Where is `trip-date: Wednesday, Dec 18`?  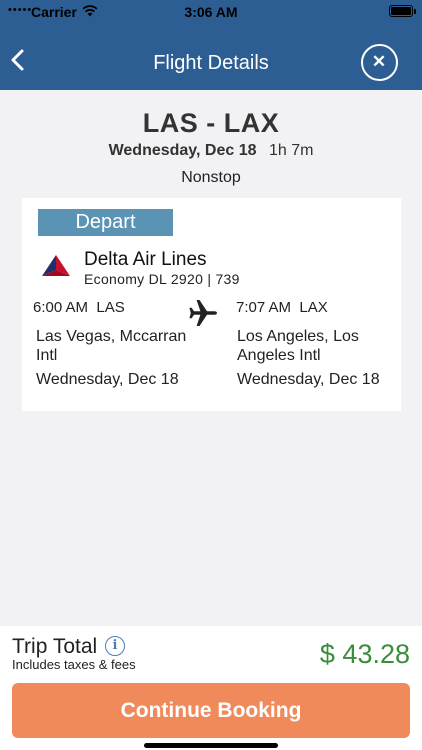
trip-date: Wednesday, Dec 18 is located at coordinates (182, 150).